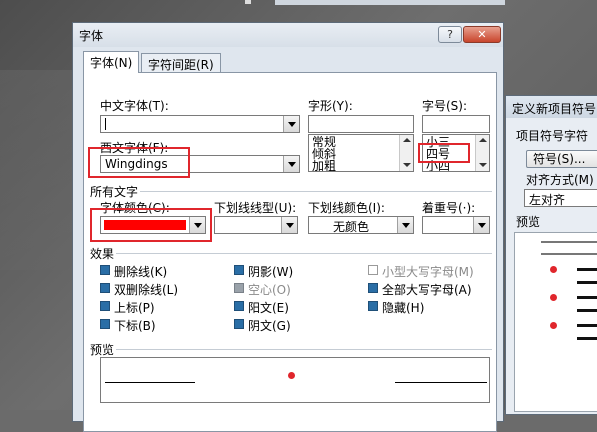 This screenshot has width=597, height=432. What do you see at coordinates (406, 153) in the screenshot?
I see `style-scrollbar` at bounding box center [406, 153].